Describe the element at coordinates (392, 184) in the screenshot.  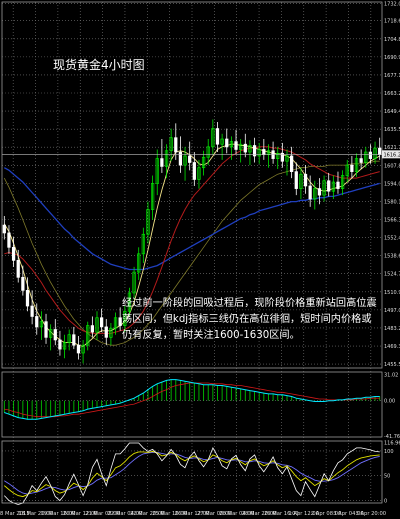
I see `y-tick-label: 1594.00` at that location.